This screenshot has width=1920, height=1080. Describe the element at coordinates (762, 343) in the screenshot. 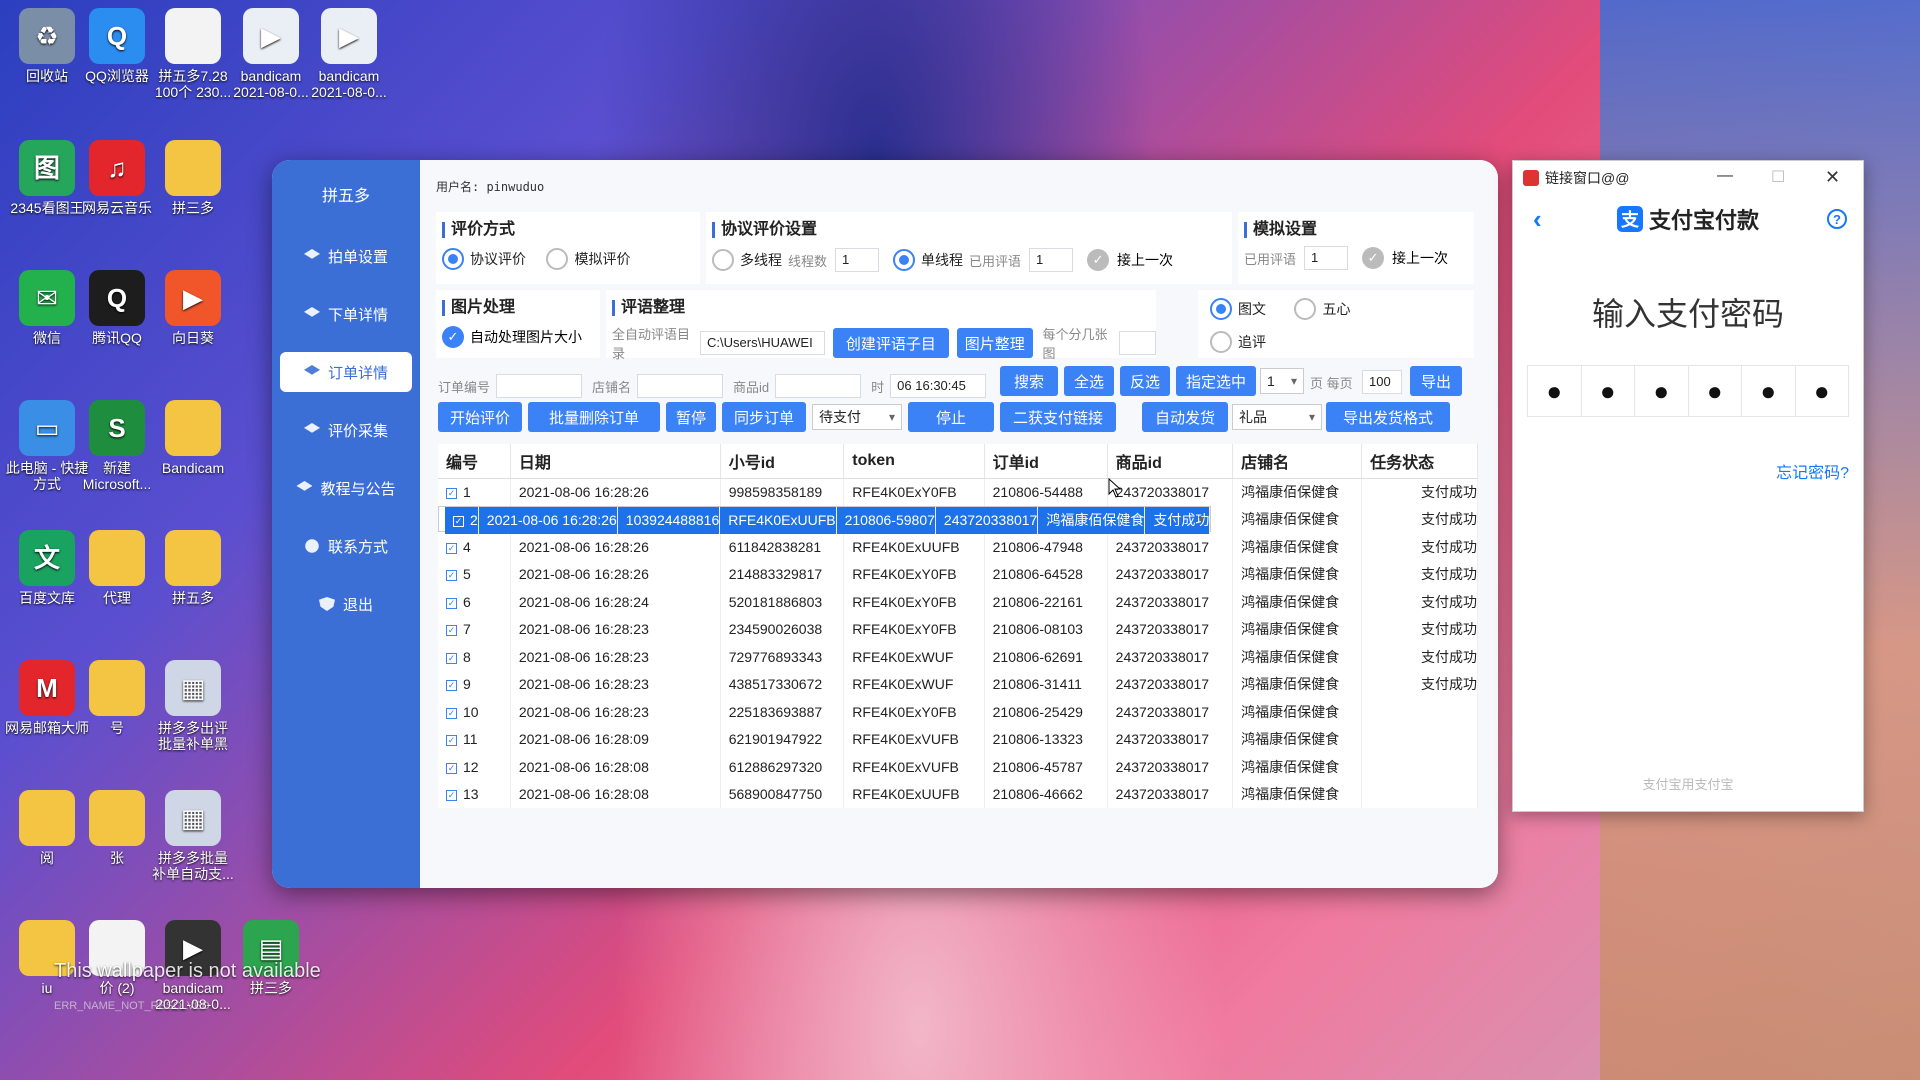

I see `dir-input: C:\Users\HUAWEI` at that location.